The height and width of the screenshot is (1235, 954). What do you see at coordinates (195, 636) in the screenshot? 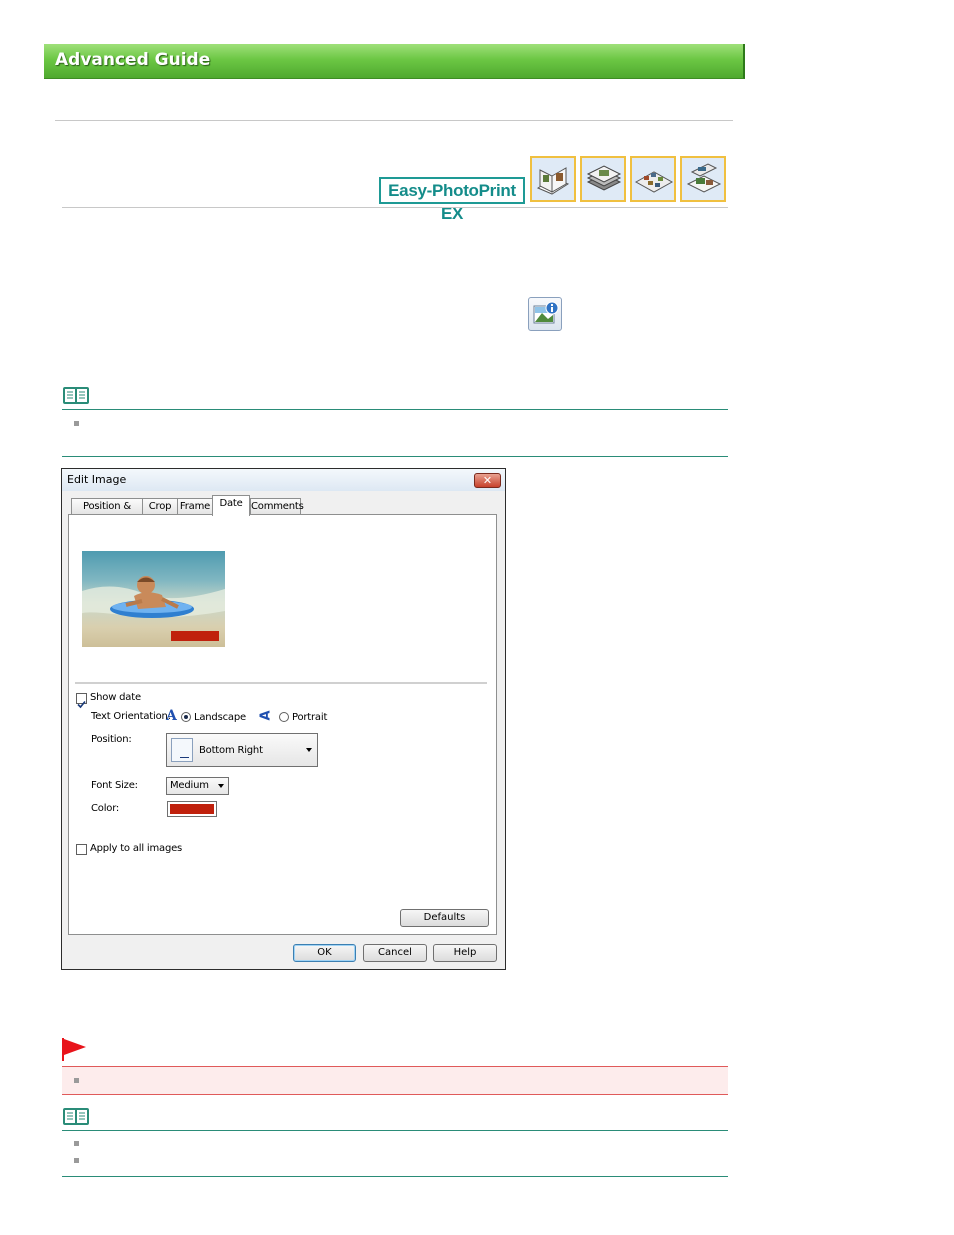
I see `date-stamp-bar` at bounding box center [195, 636].